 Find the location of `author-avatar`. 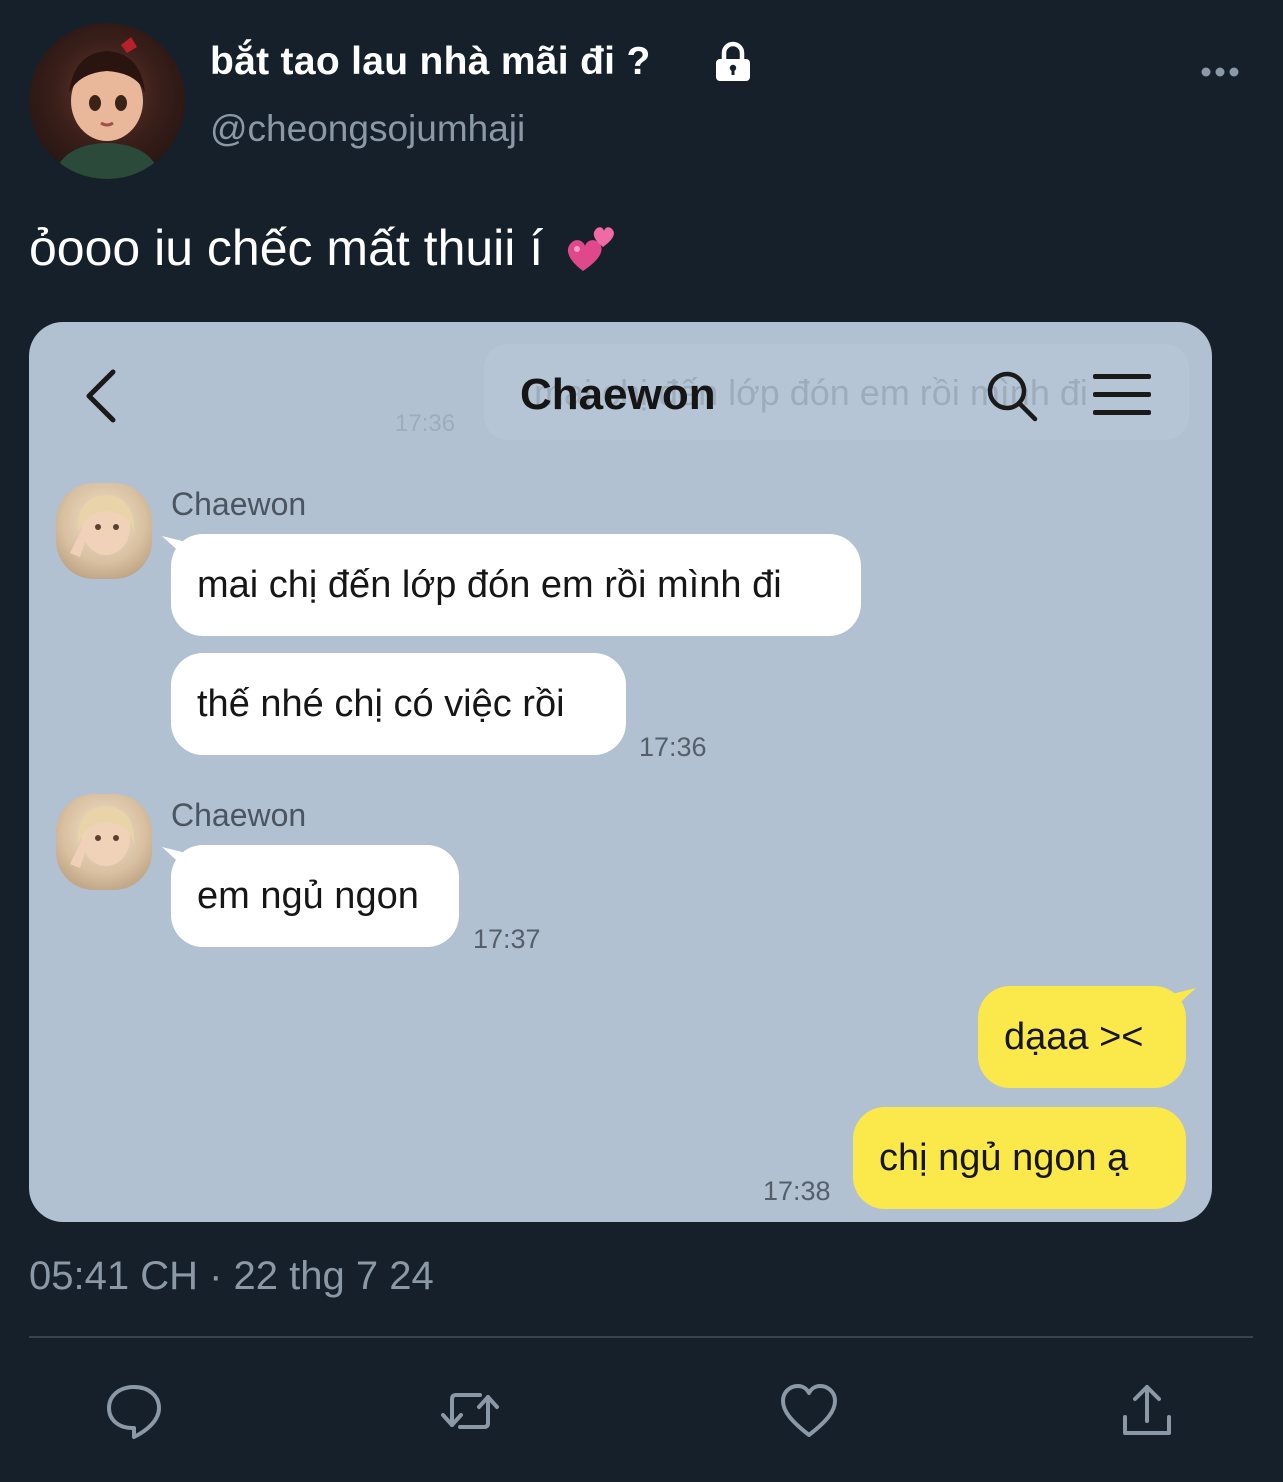

author-avatar is located at coordinates (107, 101).